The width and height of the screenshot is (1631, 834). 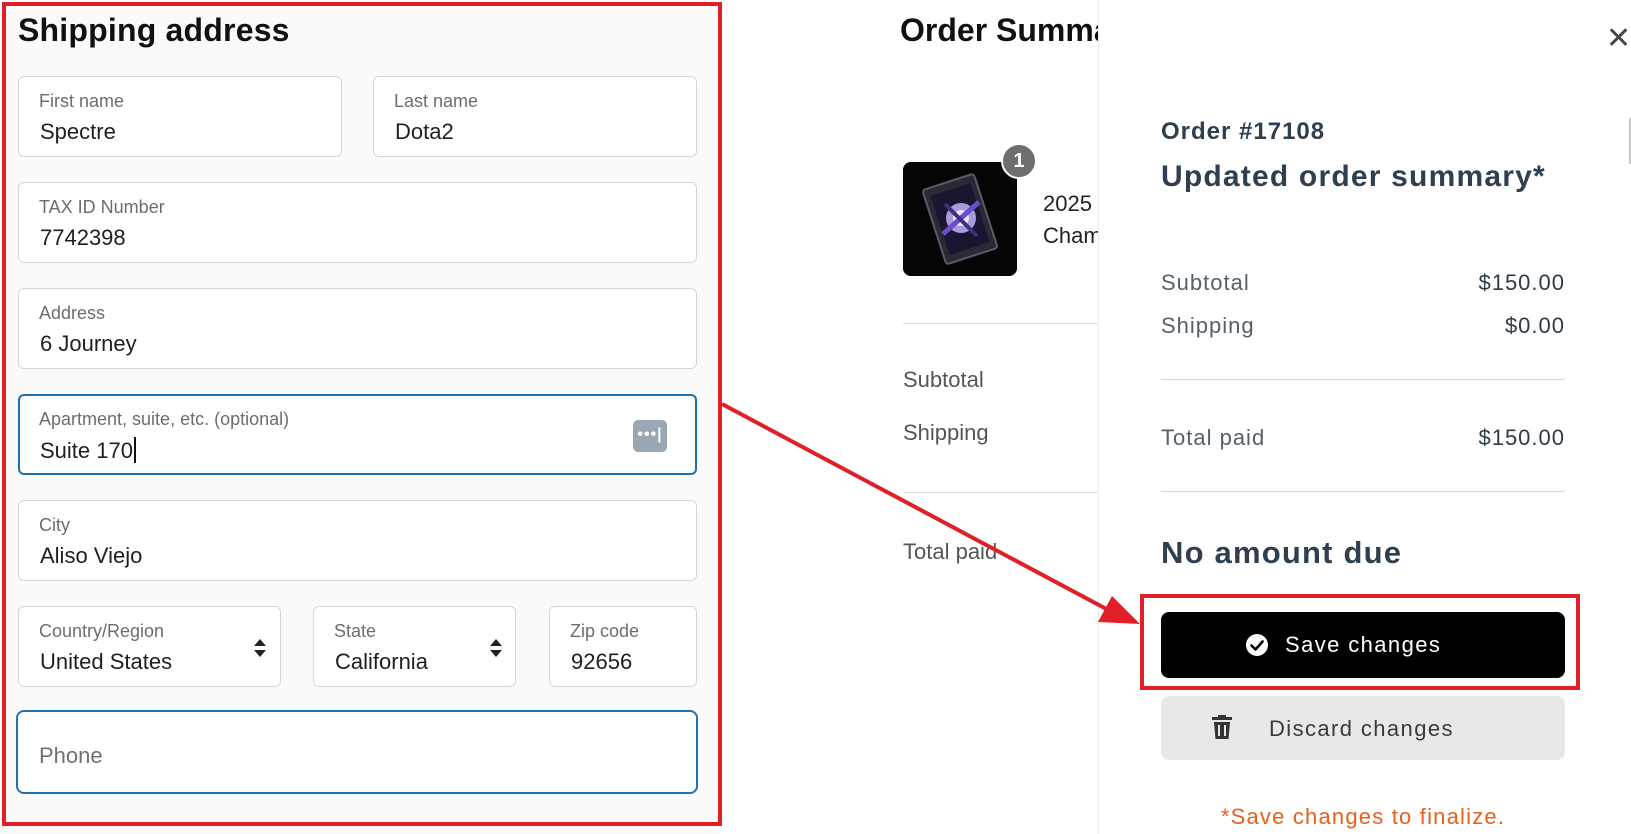 What do you see at coordinates (1067, 203) in the screenshot?
I see `product-title-line1: 2025` at bounding box center [1067, 203].